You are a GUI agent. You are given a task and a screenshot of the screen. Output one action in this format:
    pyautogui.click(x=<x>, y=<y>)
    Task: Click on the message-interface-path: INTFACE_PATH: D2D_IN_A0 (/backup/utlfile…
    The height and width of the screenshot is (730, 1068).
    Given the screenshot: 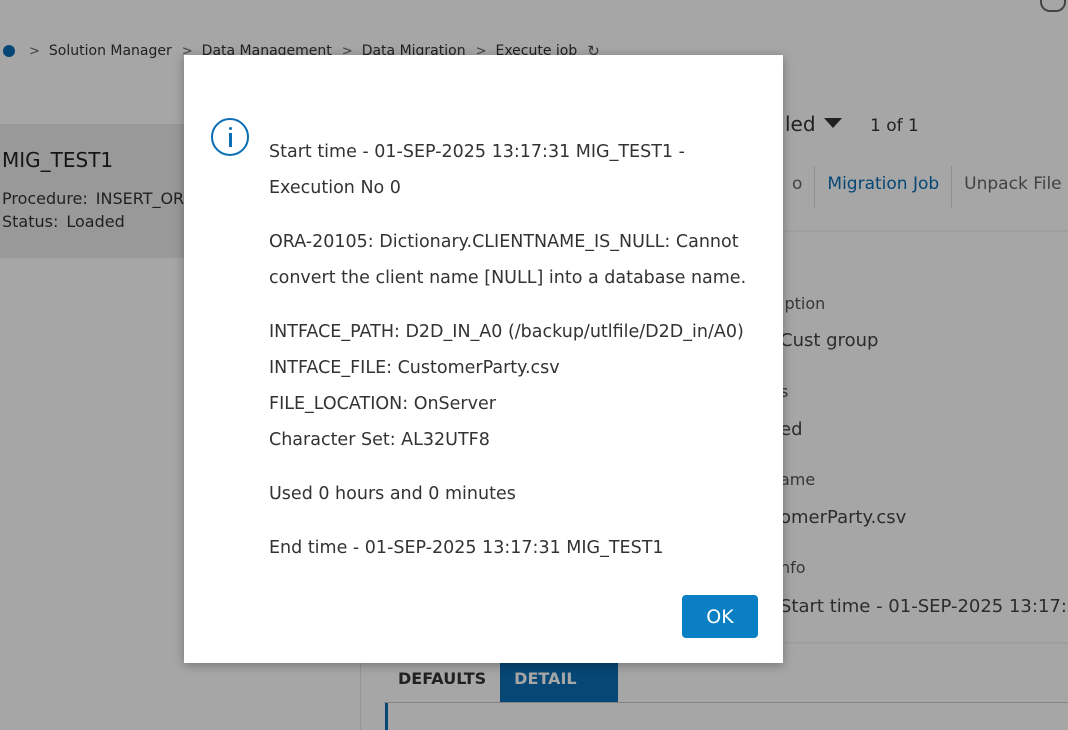 What is the action you would take?
    pyautogui.click(x=506, y=332)
    